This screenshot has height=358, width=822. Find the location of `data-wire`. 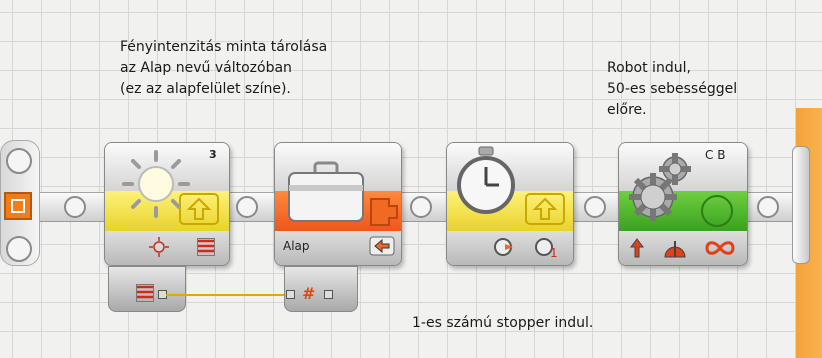

data-wire is located at coordinates (226, 295).